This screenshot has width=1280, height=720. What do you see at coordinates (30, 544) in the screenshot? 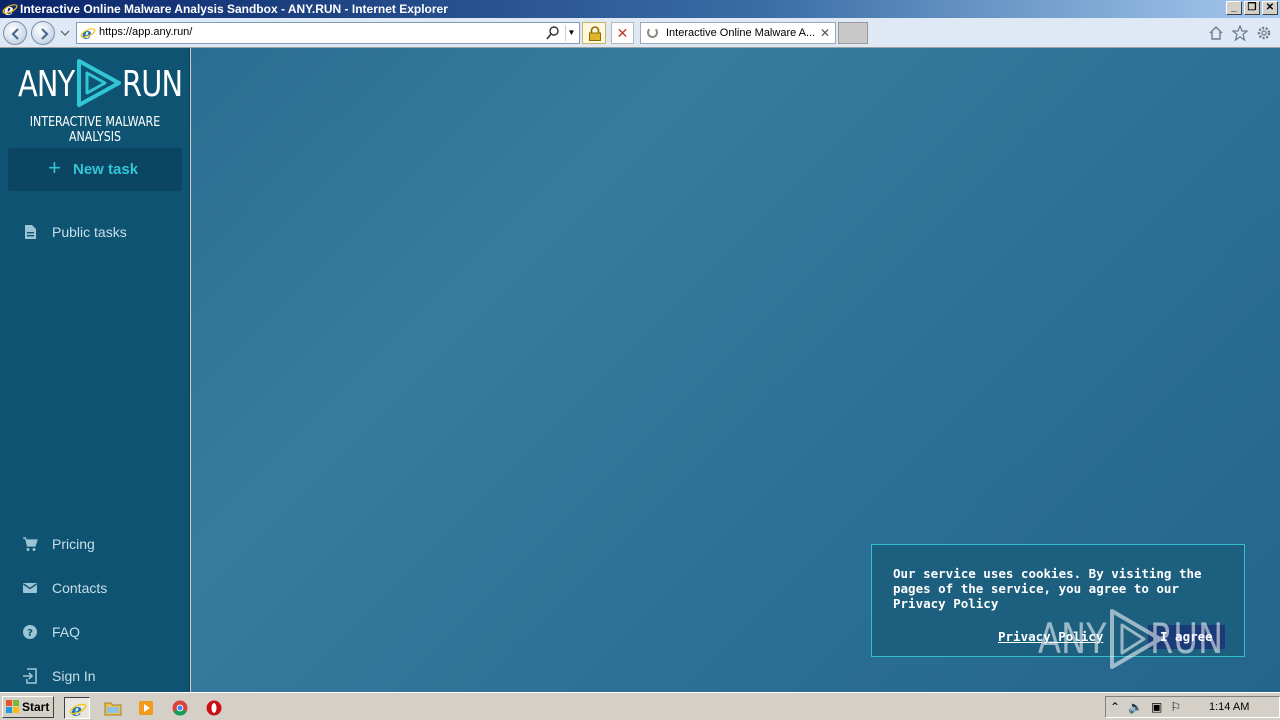
I see `cart-icon` at bounding box center [30, 544].